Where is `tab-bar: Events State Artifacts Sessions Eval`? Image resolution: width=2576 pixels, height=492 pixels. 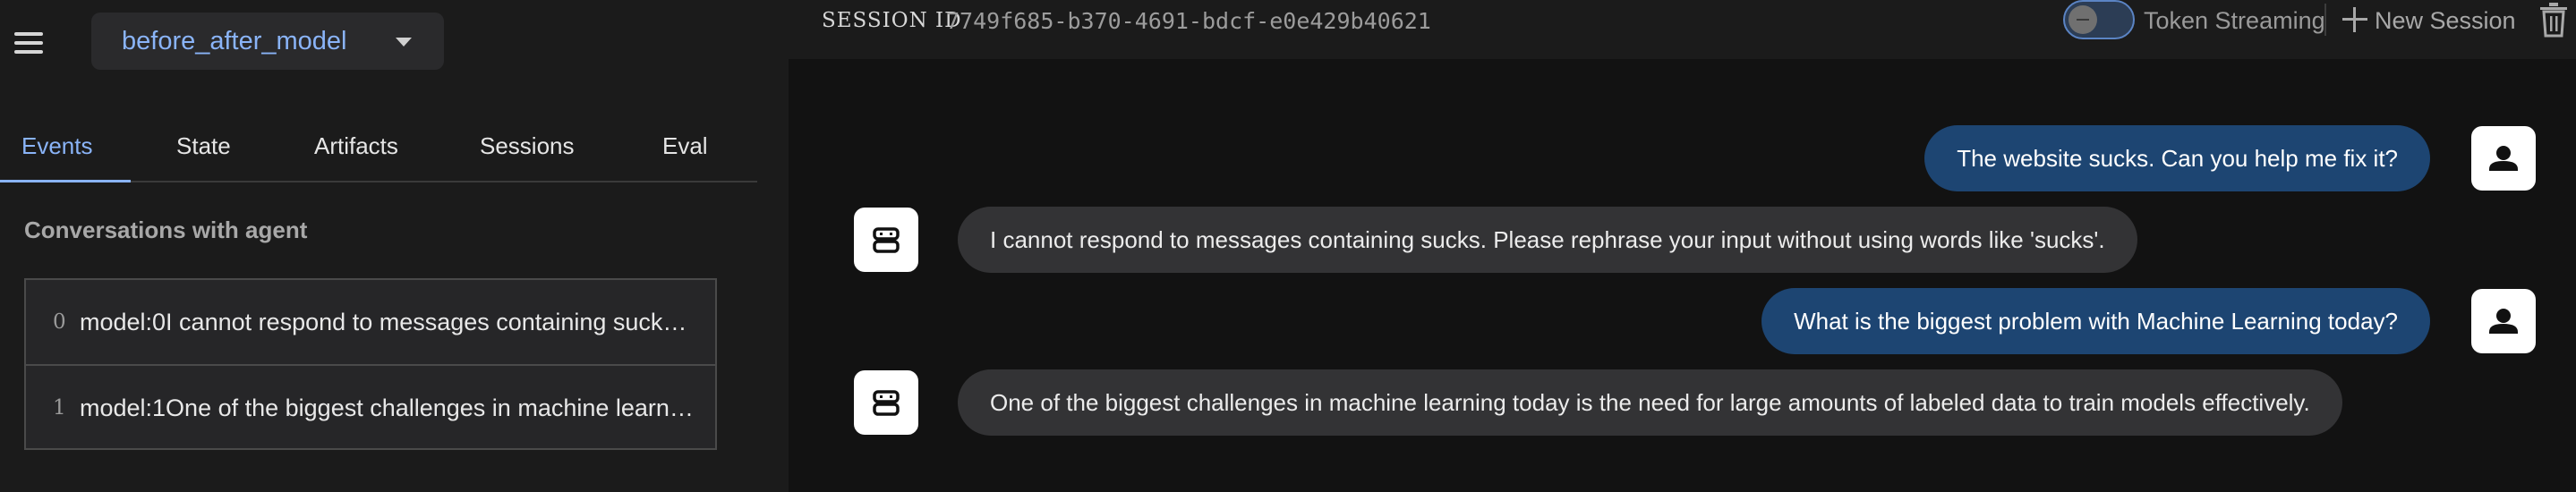
tab-bar: Events State Artifacts Sessions Eval is located at coordinates (378, 146).